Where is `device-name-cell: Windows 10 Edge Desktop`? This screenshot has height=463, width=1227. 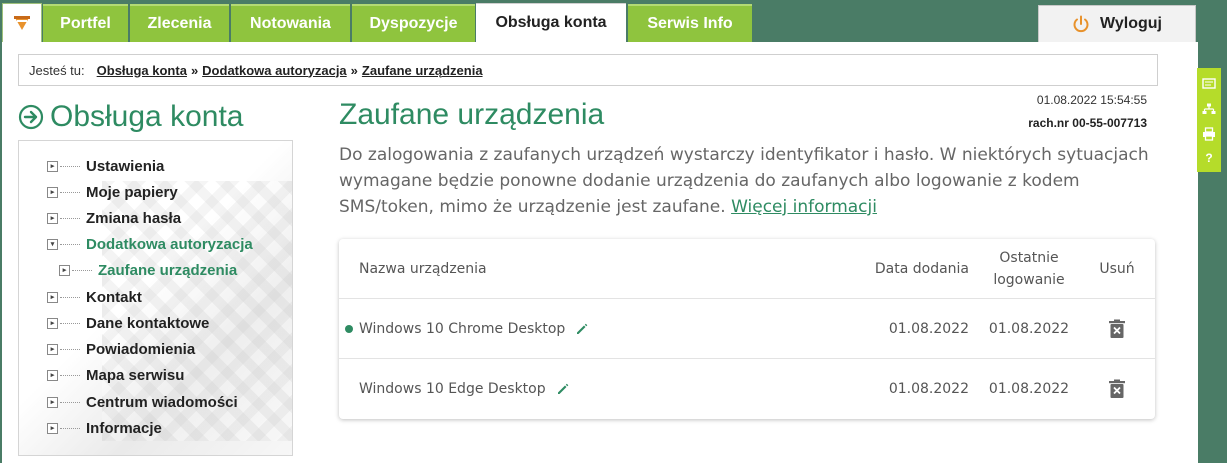 device-name-cell: Windows 10 Edge Desktop is located at coordinates (464, 389).